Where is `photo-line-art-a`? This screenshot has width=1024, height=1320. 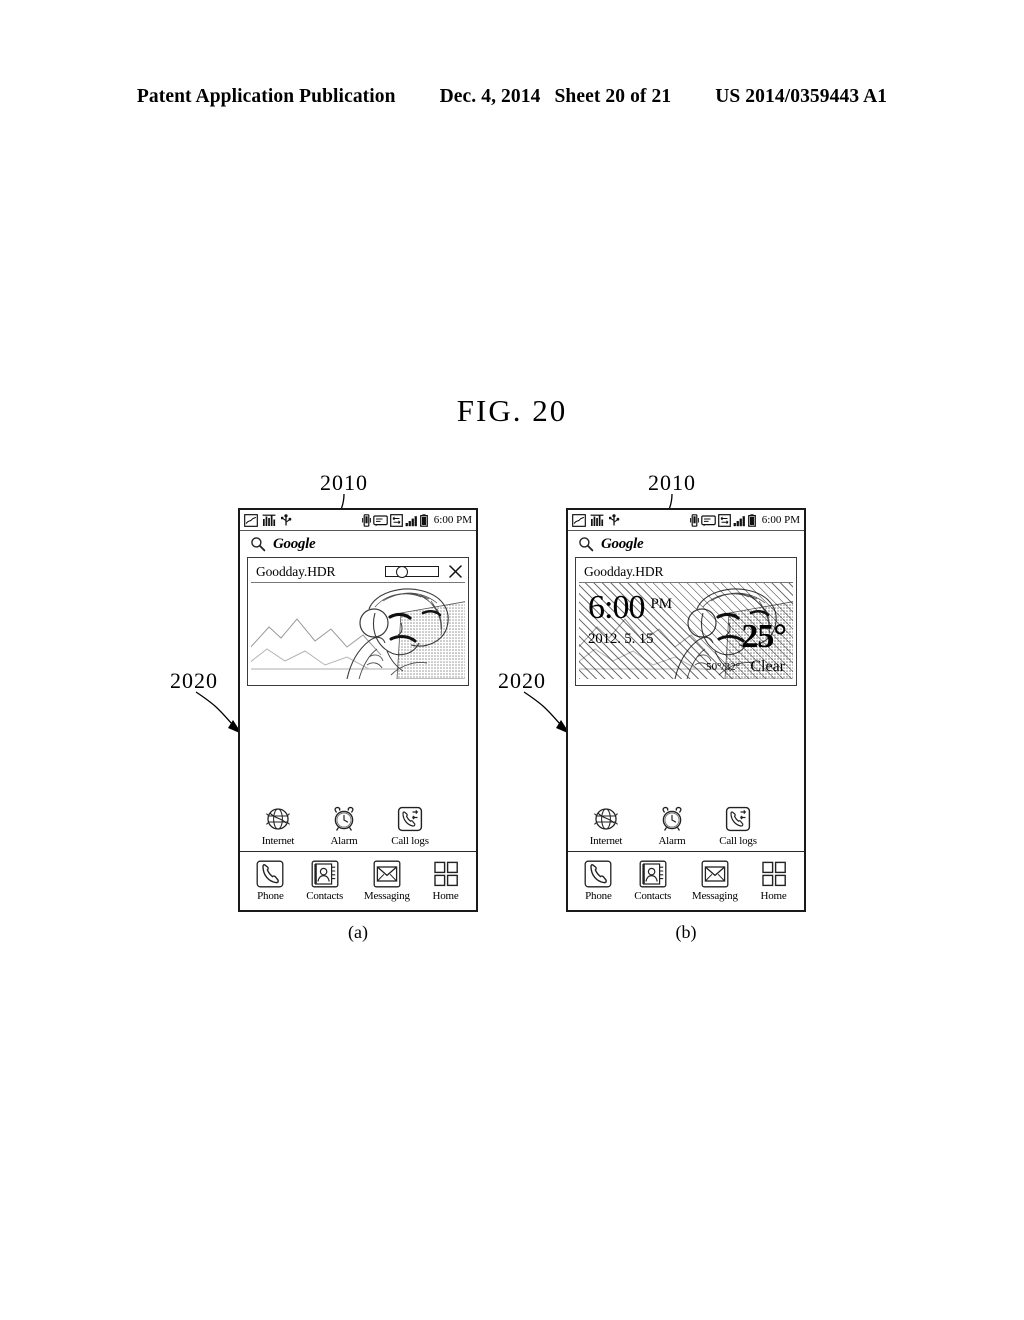
photo-line-art-a is located at coordinates (358, 631).